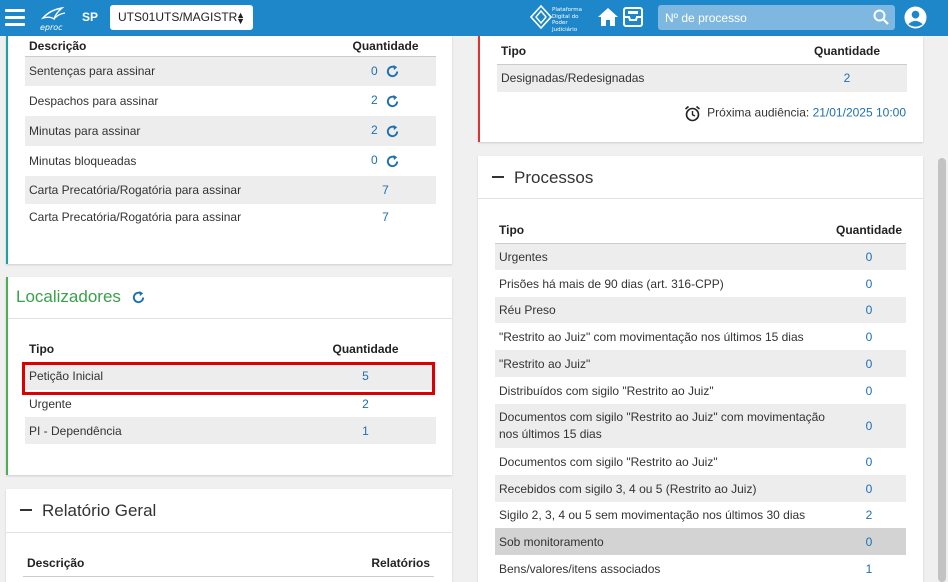  What do you see at coordinates (229, 535) in the screenshot?
I see `relatorio-geral-panel: Relatório Geral Descrição Relatórios` at bounding box center [229, 535].